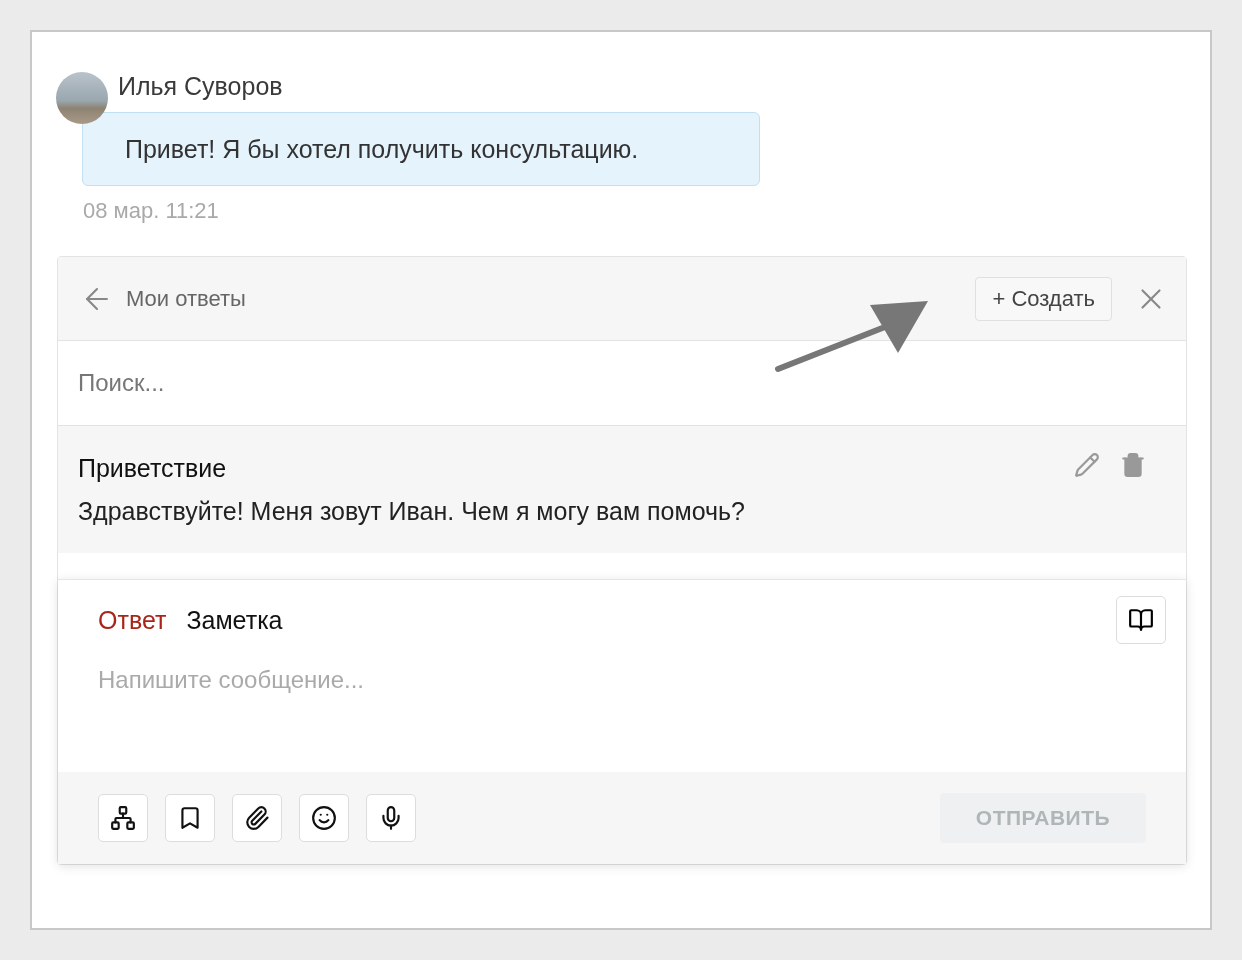 This screenshot has width=1242, height=960. What do you see at coordinates (412, 511) in the screenshot?
I see `template-text: Здравствуйте! Меня зовут Иван. Чем я могу вам помочь?` at bounding box center [412, 511].